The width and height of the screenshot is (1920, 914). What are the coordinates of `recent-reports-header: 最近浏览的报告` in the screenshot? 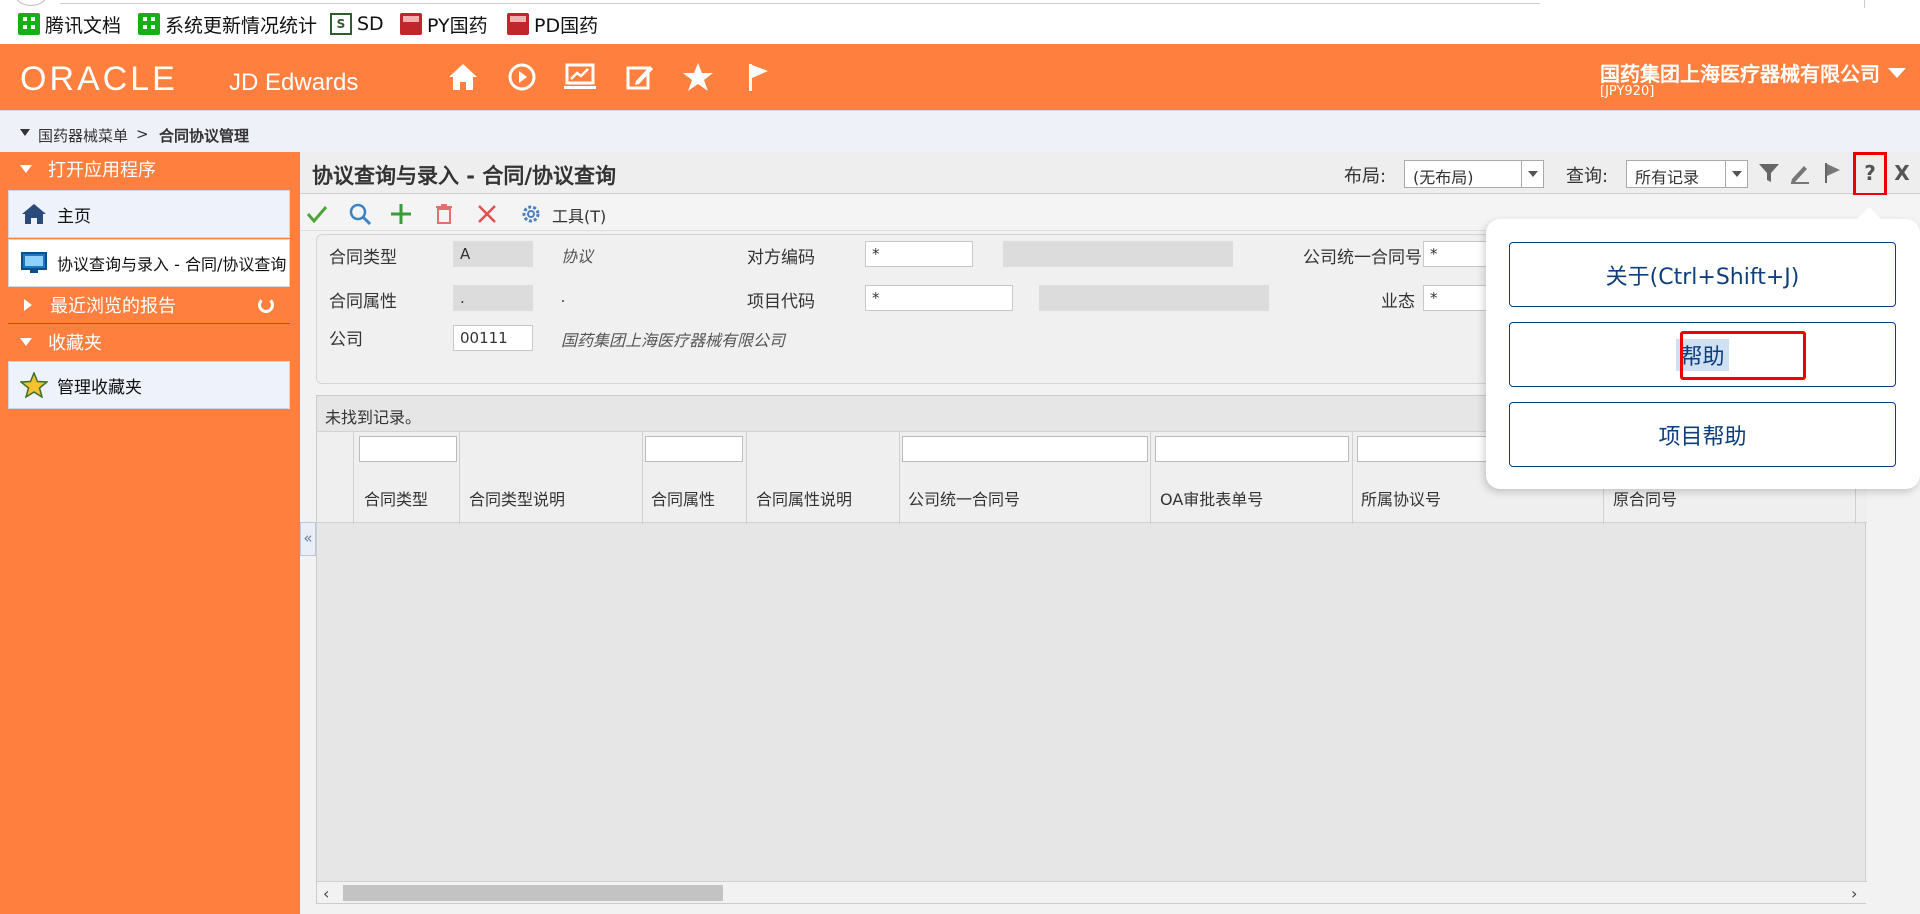 It's located at (149, 305).